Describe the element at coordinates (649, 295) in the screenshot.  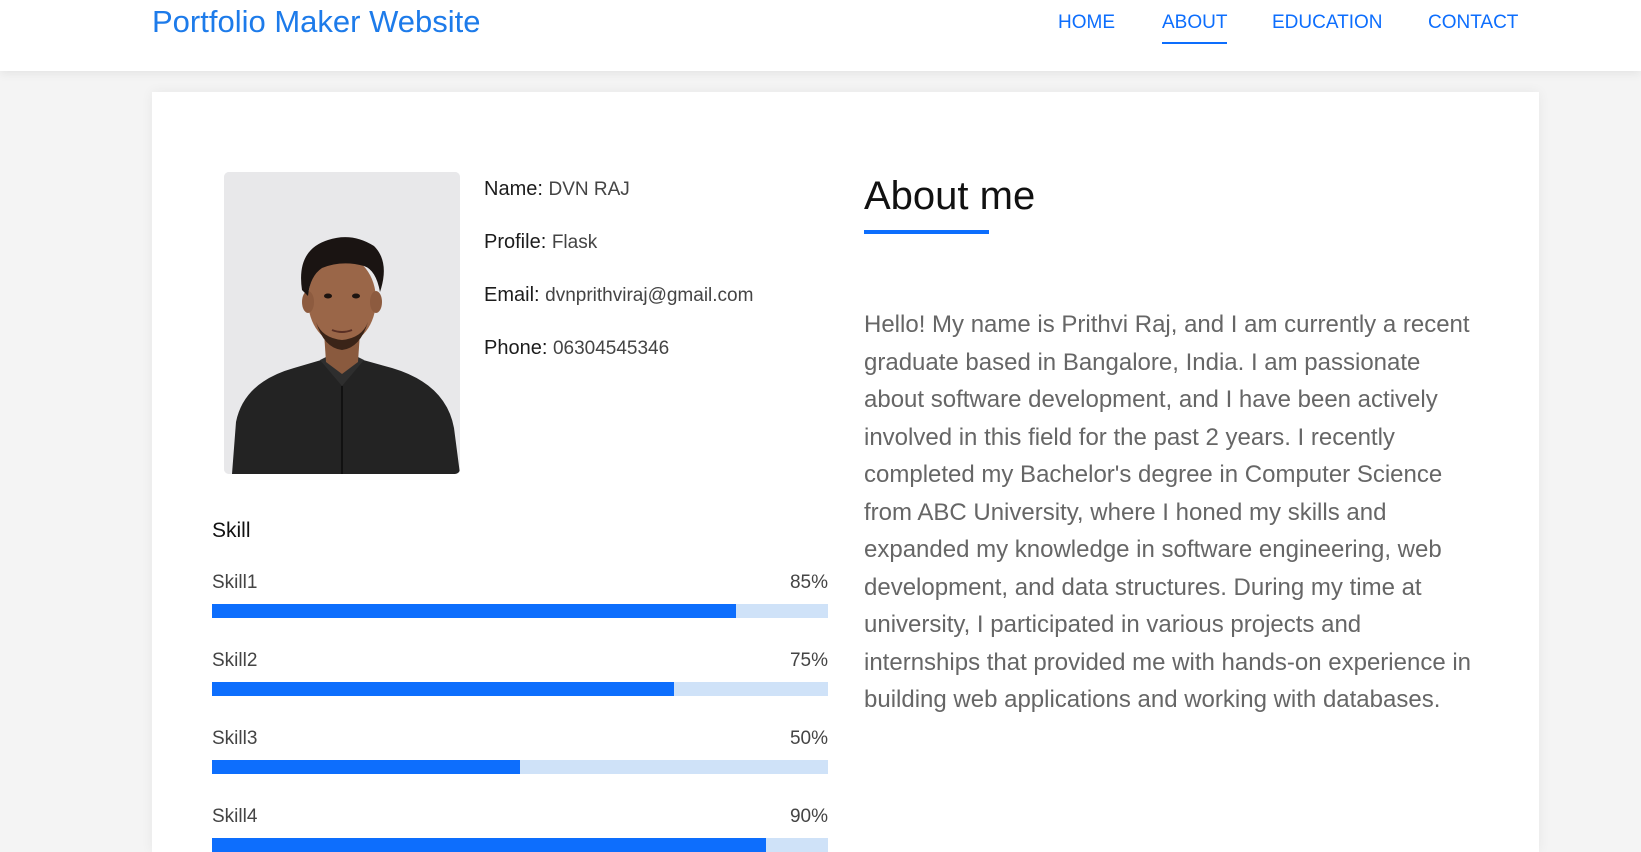
I see `email-value: dvnprithviraj@gmail.com` at that location.